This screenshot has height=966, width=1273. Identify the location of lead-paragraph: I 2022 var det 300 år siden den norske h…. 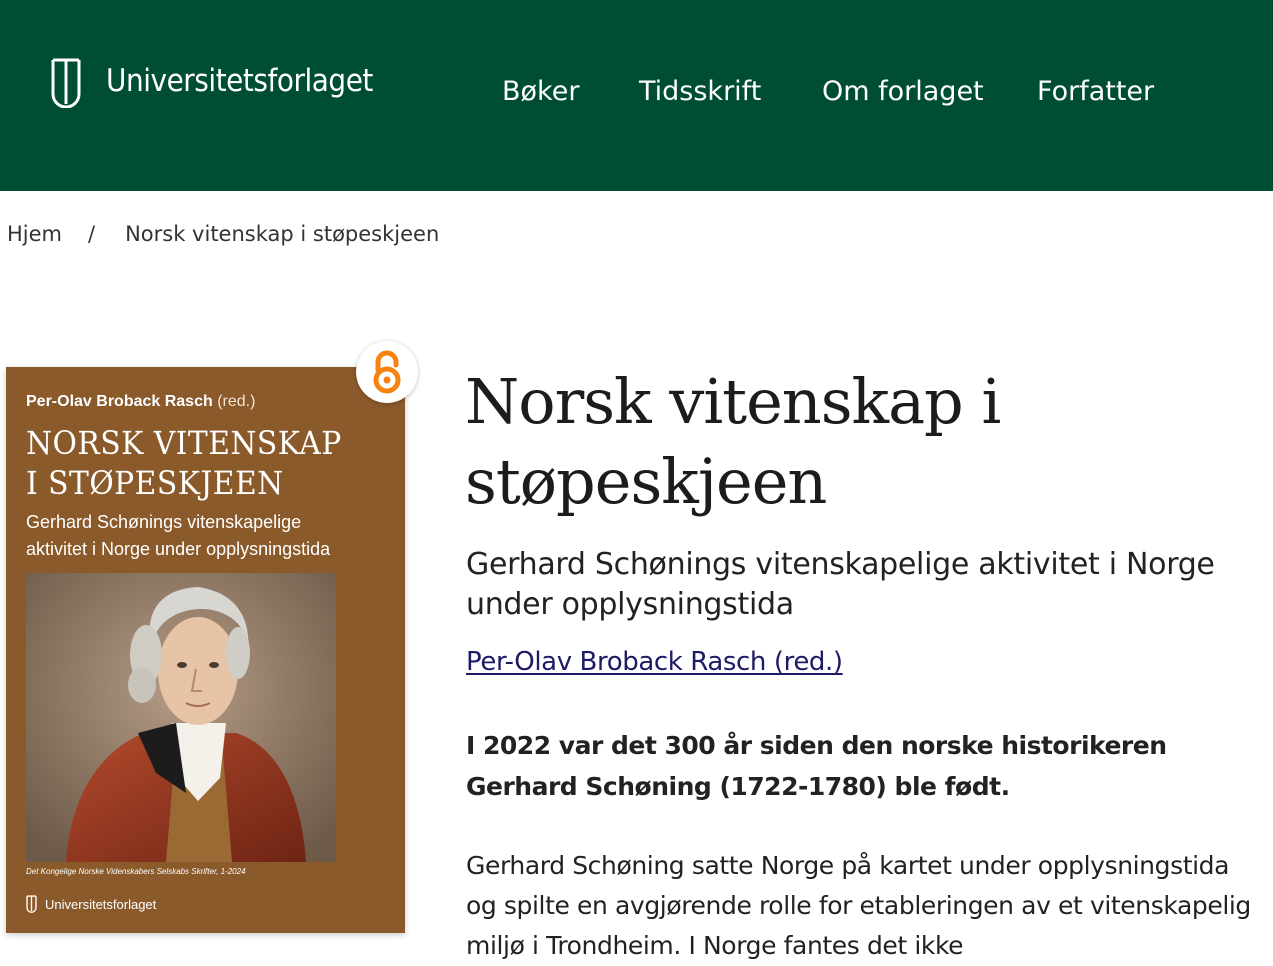
(816, 766).